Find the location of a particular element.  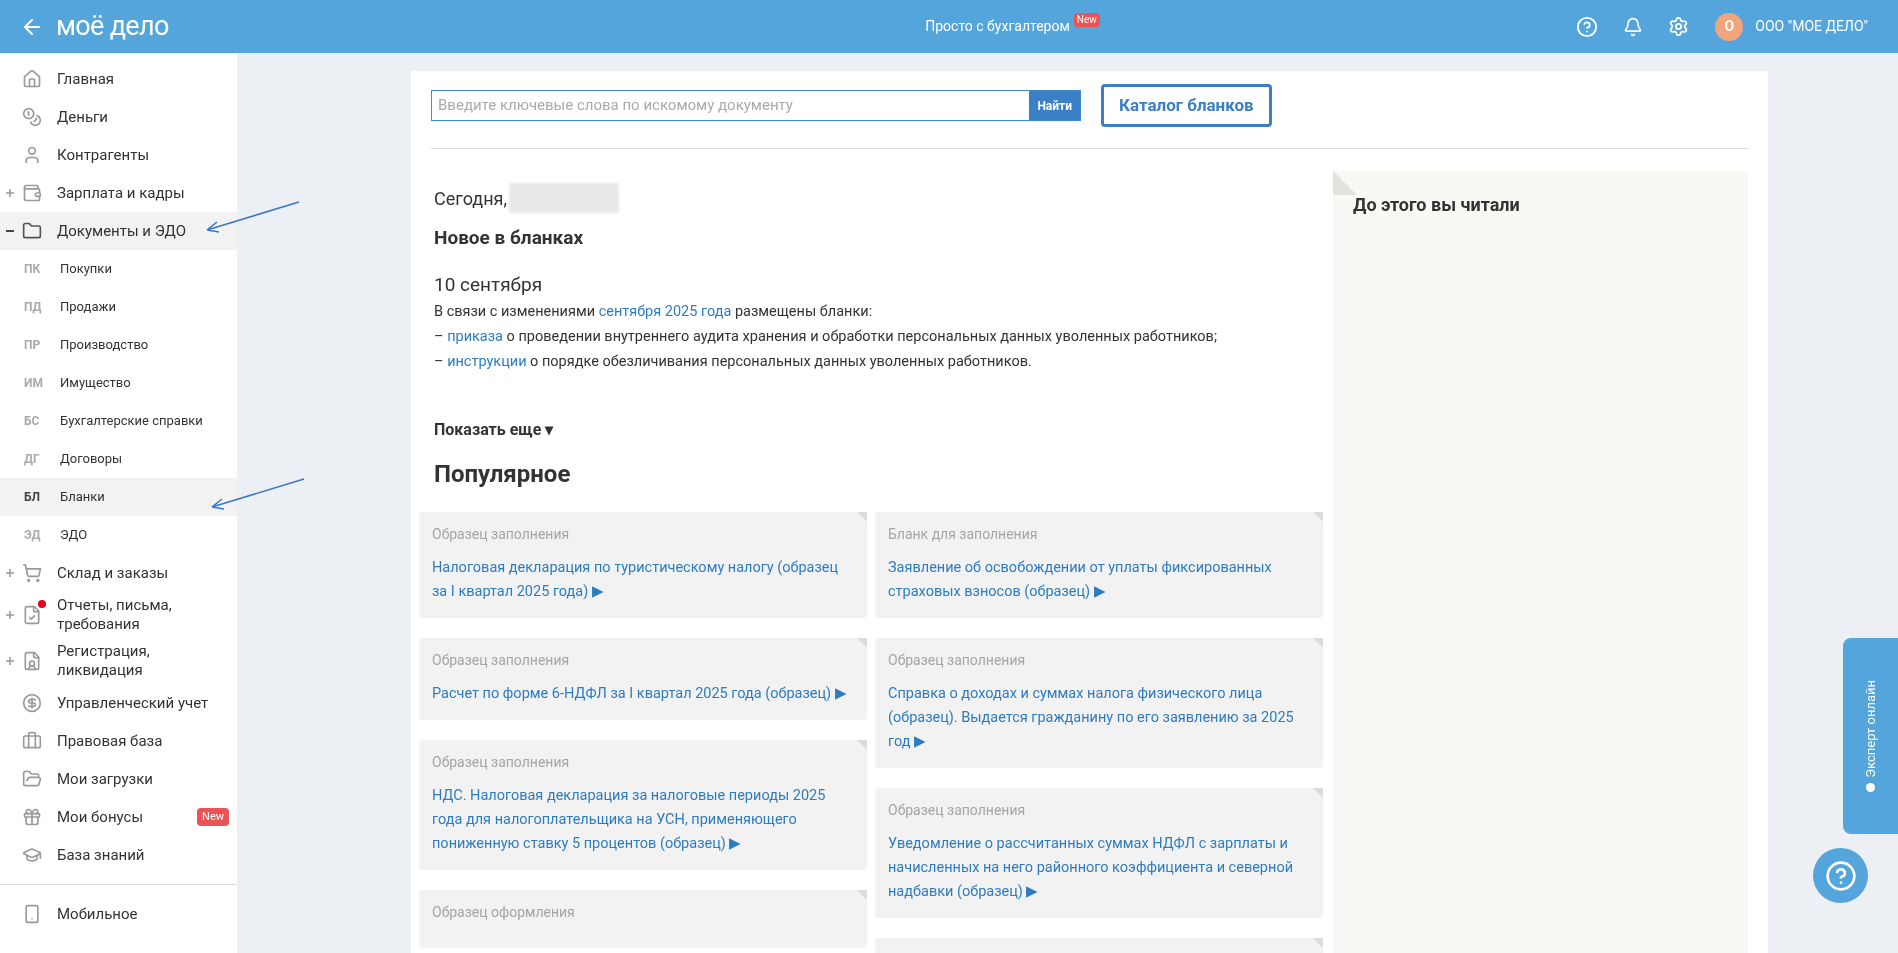

today-label: Сегодня, is located at coordinates (470, 198).